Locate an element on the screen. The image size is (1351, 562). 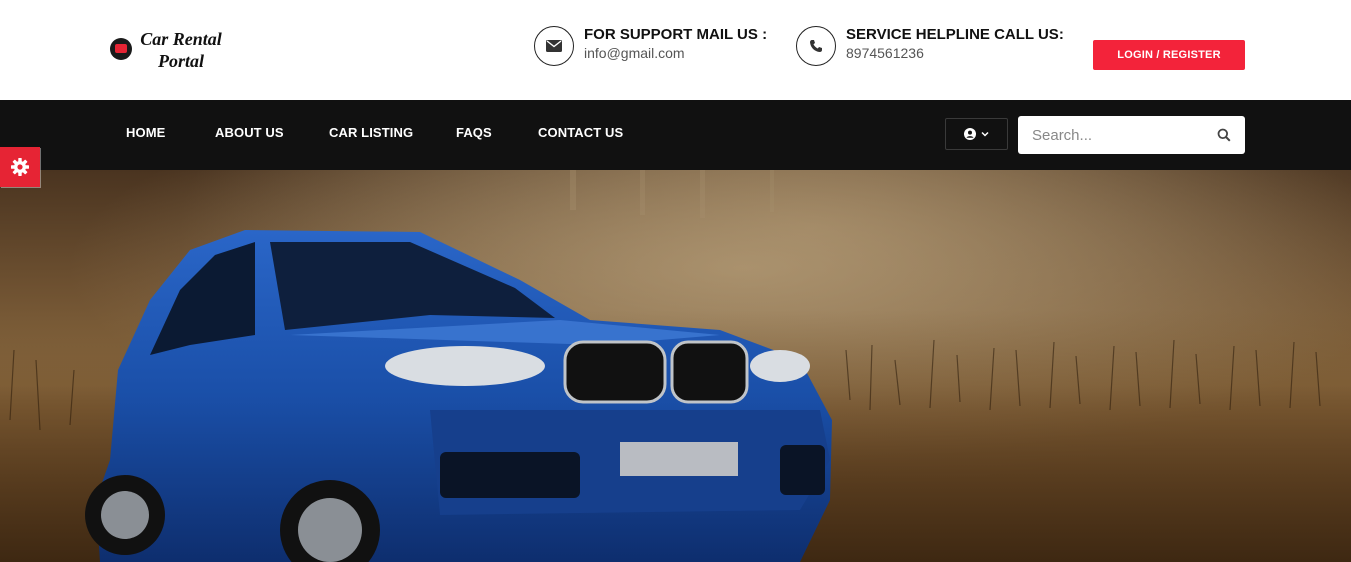
envelope-icon is located at coordinates (554, 46).